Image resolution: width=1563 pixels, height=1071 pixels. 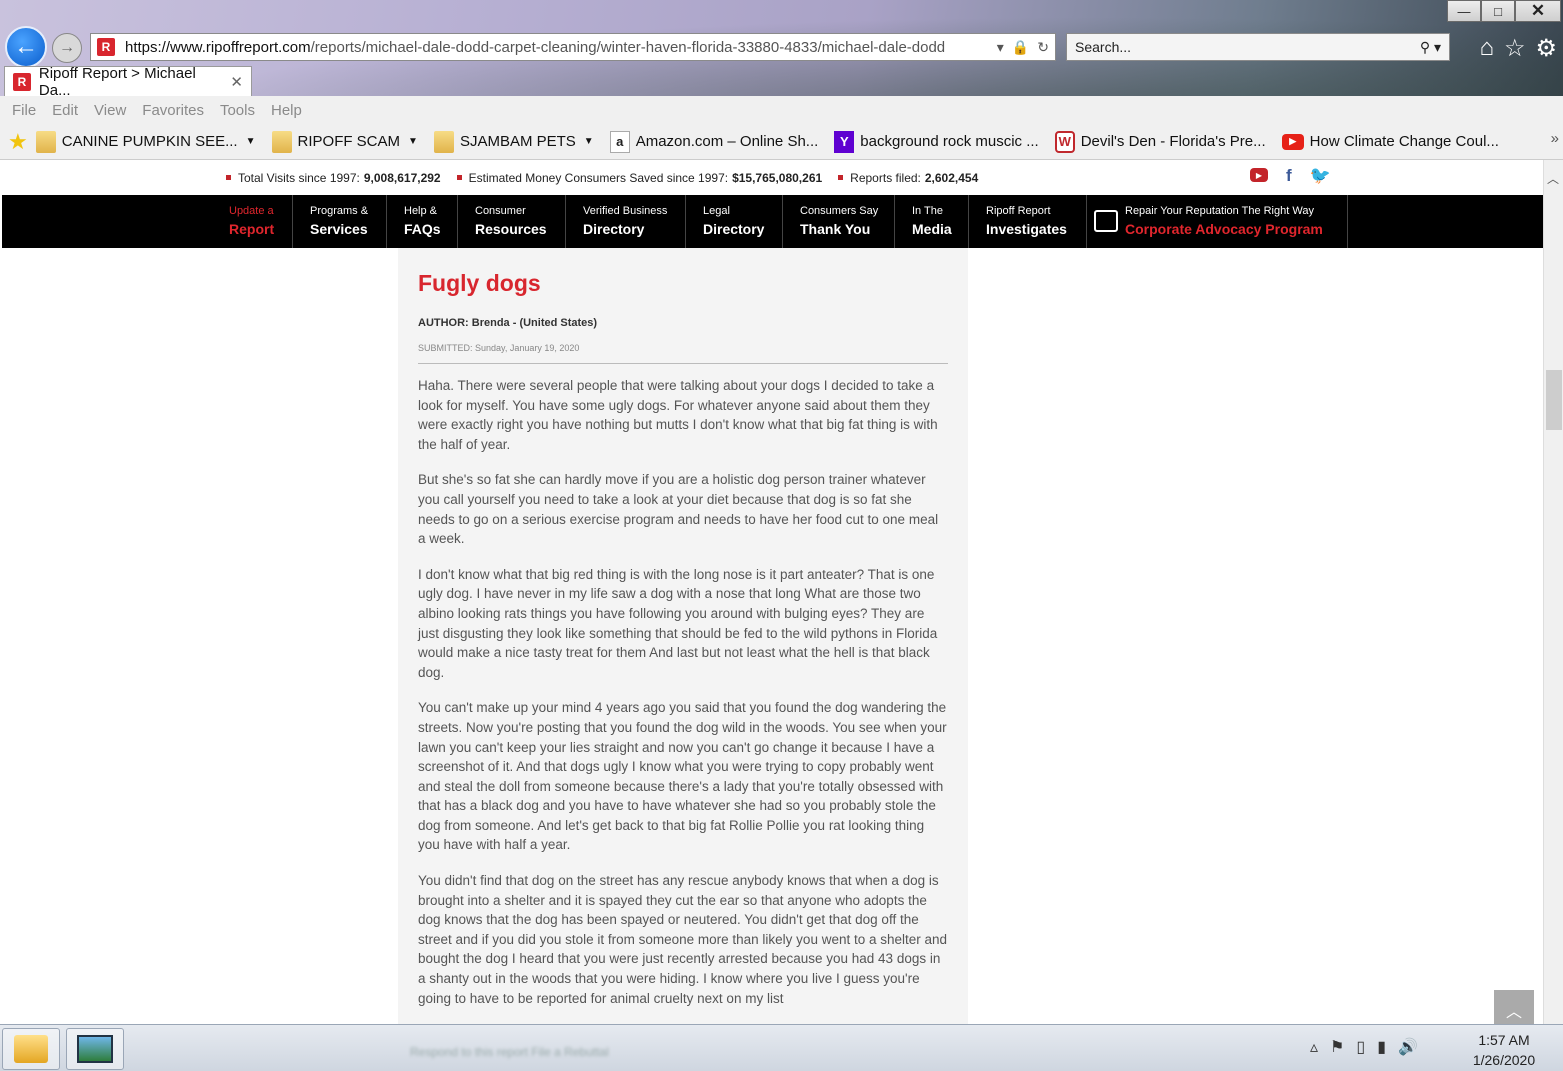 I want to click on page-scrollbar: ︿, so click(x=1553, y=592).